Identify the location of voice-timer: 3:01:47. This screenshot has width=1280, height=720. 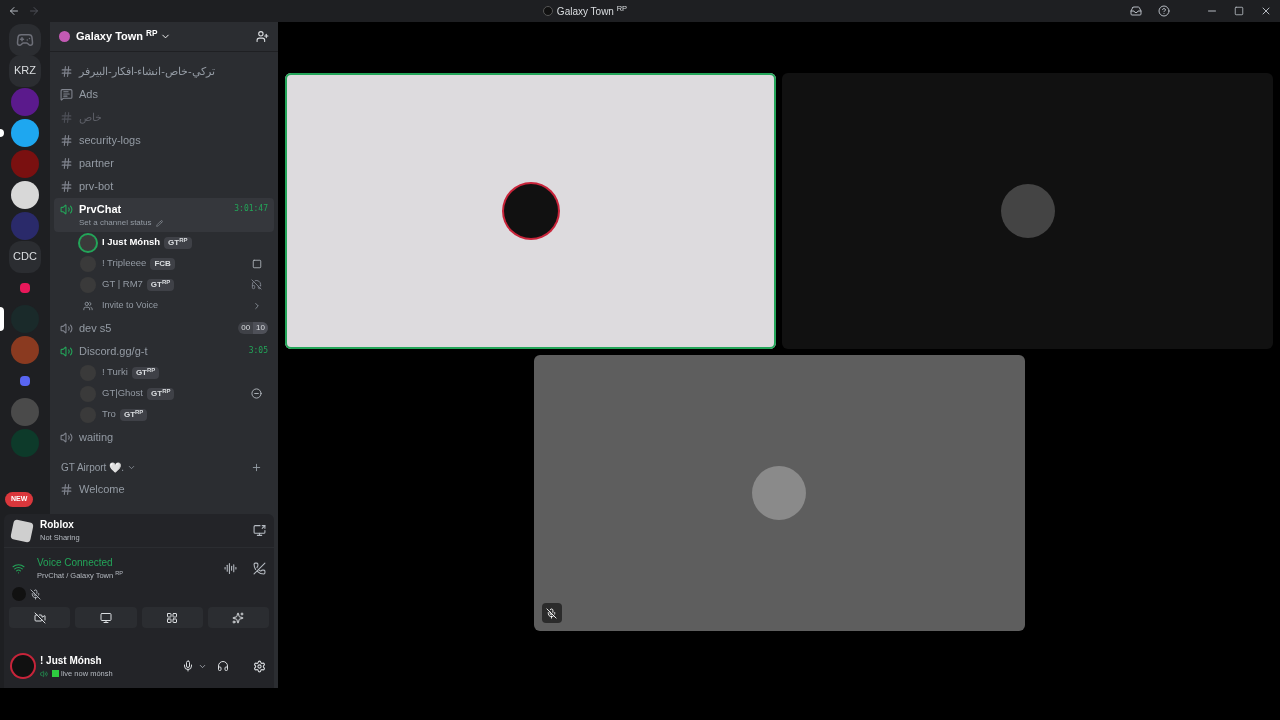
(251, 209).